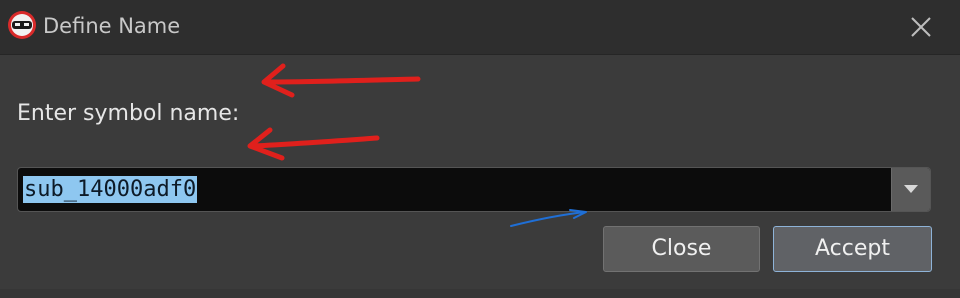  I want to click on background-window-edge, so click(480, 293).